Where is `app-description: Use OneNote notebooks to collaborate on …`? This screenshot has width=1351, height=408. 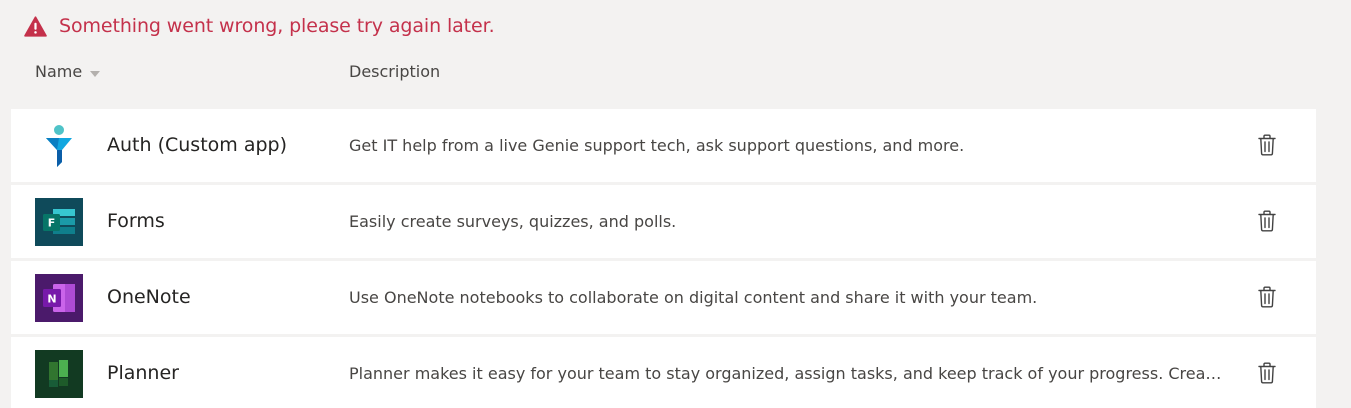 app-description: Use OneNote notebooks to collaborate on … is located at coordinates (693, 297).